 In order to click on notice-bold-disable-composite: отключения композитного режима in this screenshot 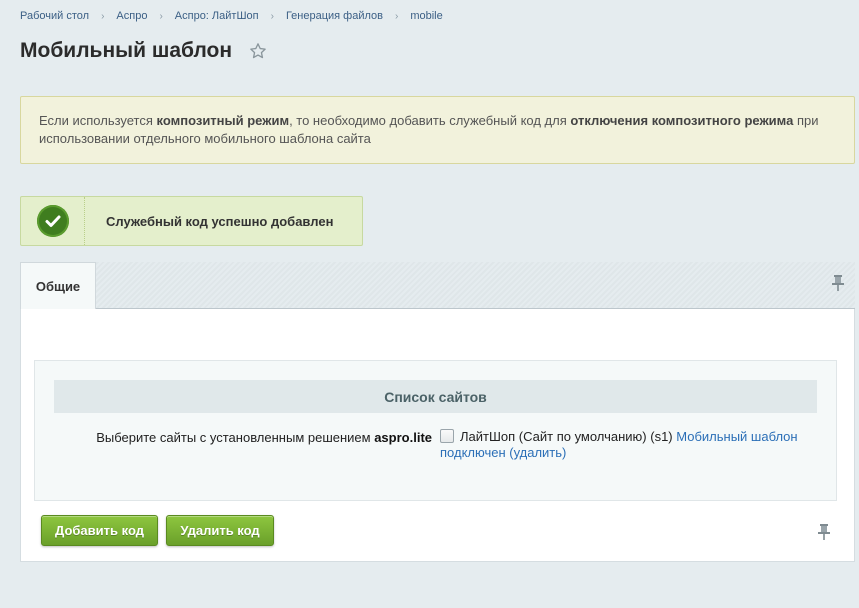, I will do `click(682, 120)`.